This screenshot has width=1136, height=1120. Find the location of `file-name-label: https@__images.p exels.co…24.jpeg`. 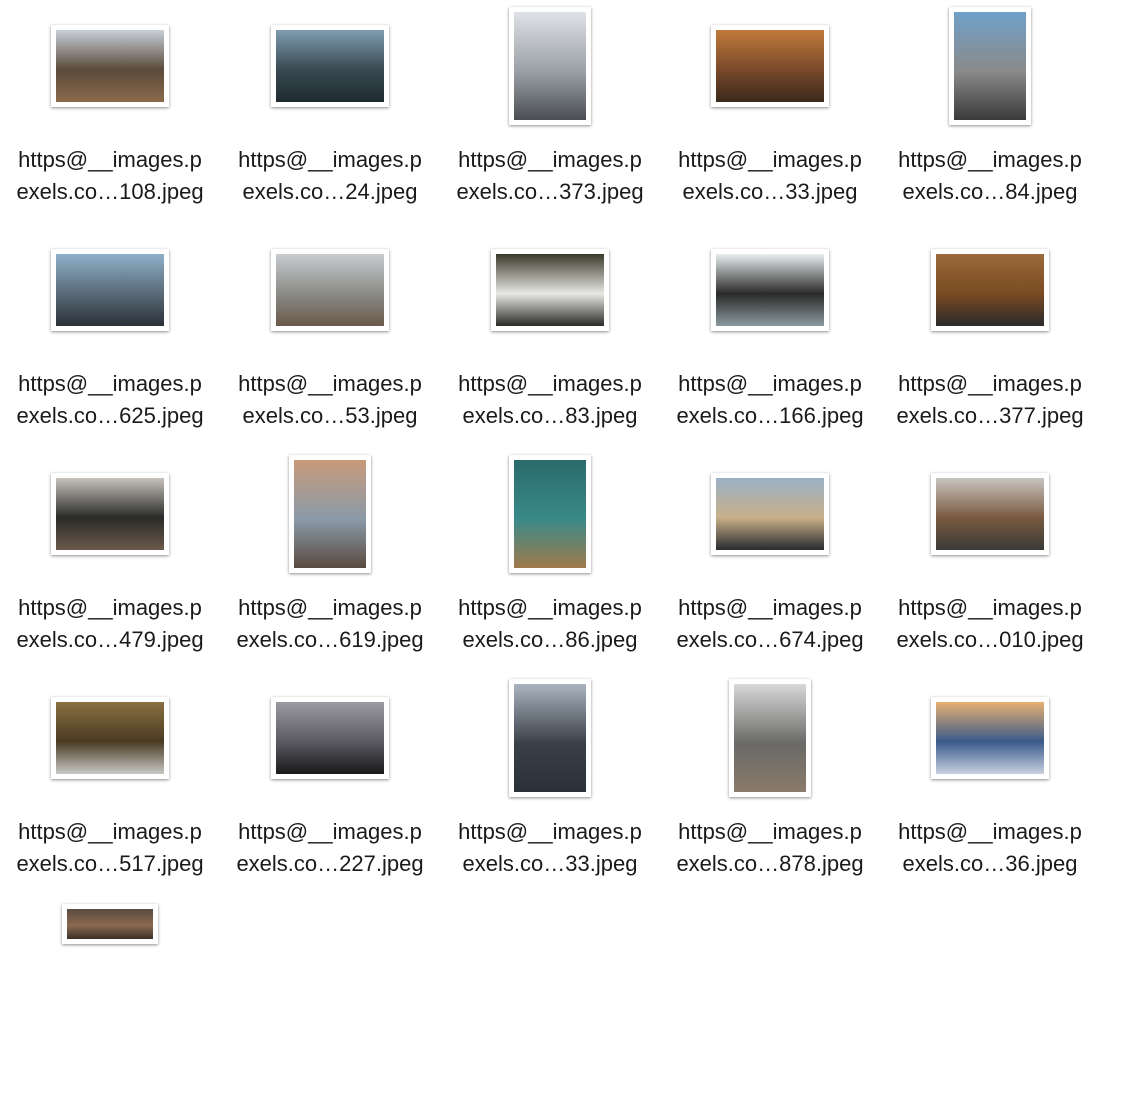

file-name-label: https@__images.p exels.co…24.jpeg is located at coordinates (330, 176).